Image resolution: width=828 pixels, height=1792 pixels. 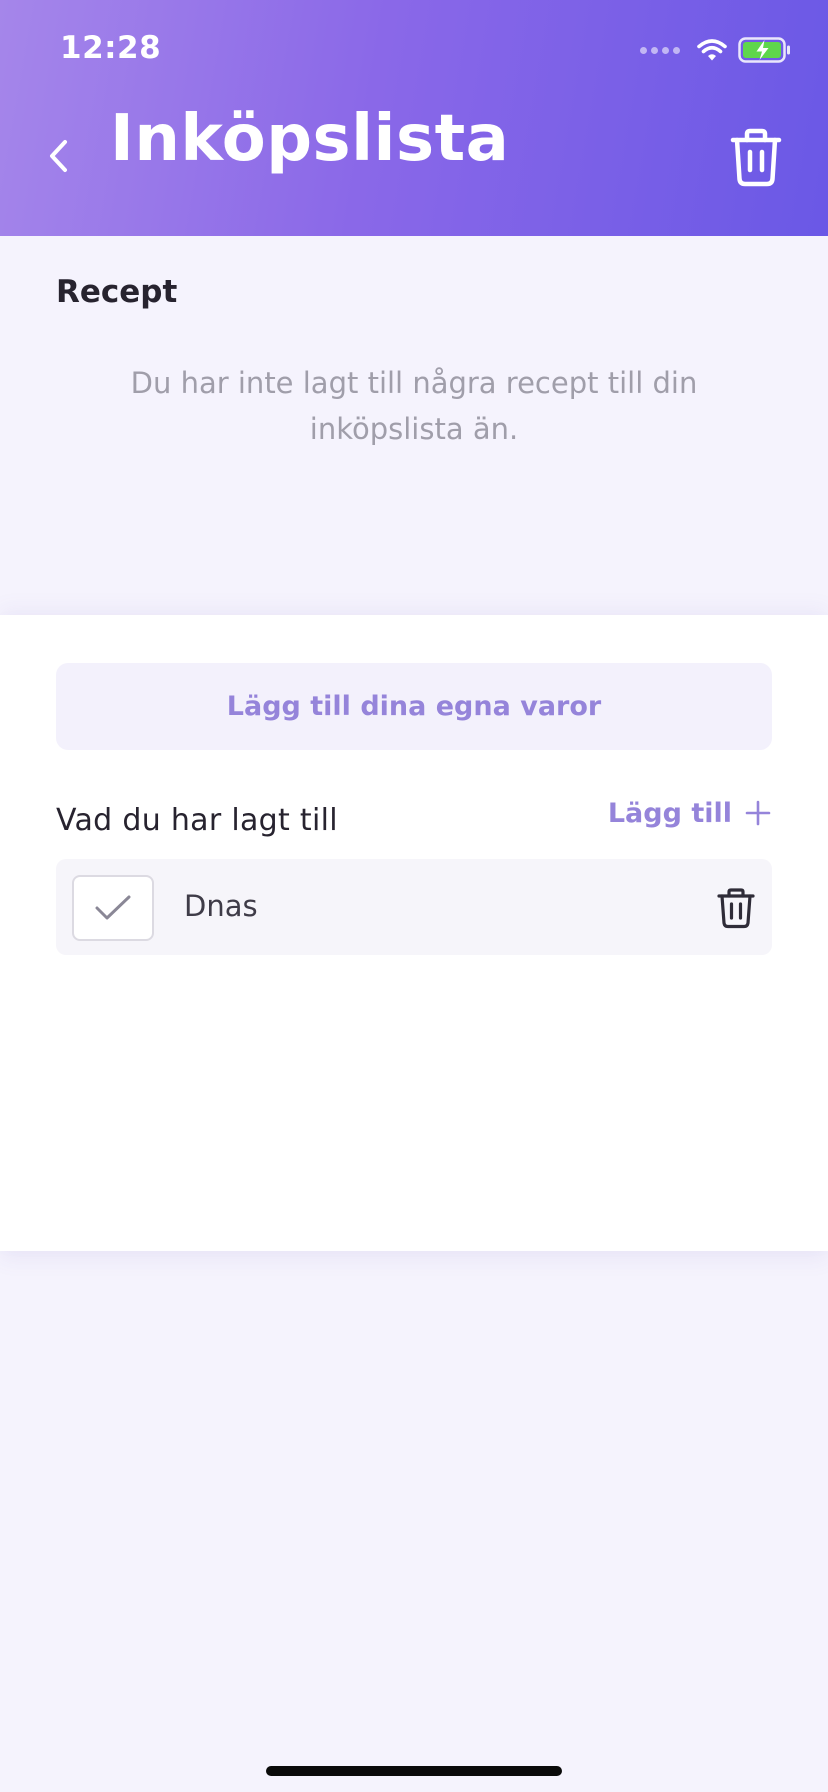 I want to click on add-item-link: Lägg till, so click(x=690, y=813).